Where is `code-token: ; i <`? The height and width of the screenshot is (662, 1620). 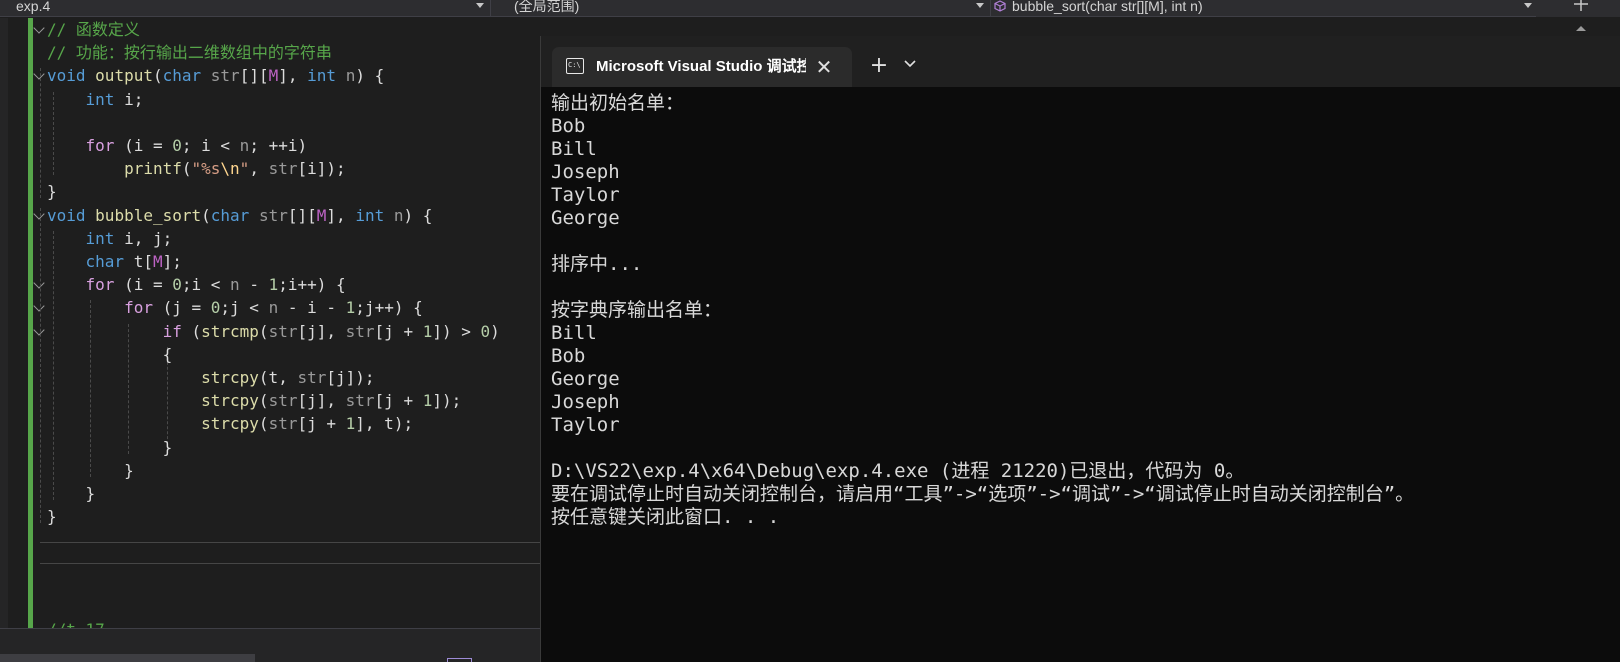 code-token: ; i < is located at coordinates (210, 145).